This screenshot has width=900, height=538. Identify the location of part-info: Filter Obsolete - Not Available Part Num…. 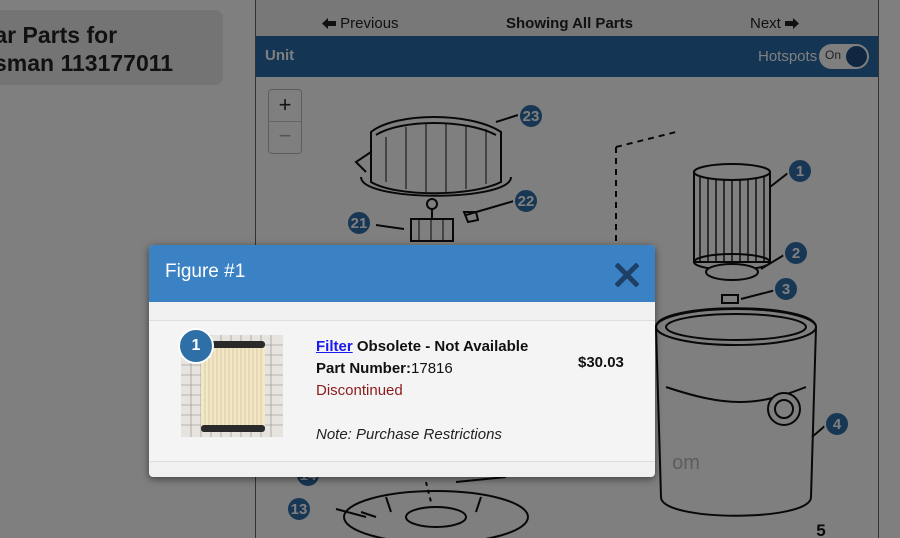
(422, 371).